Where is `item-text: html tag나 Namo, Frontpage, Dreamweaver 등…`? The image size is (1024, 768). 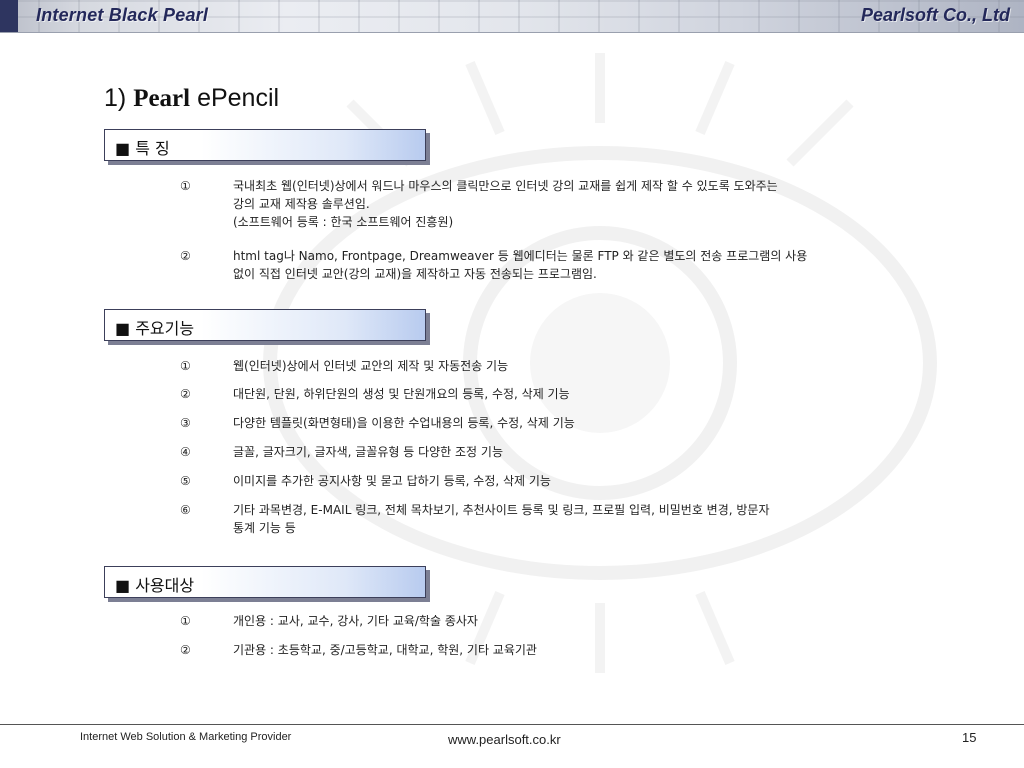 item-text: html tag나 Namo, Frontpage, Dreamweaver 등… is located at coordinates (583, 265).